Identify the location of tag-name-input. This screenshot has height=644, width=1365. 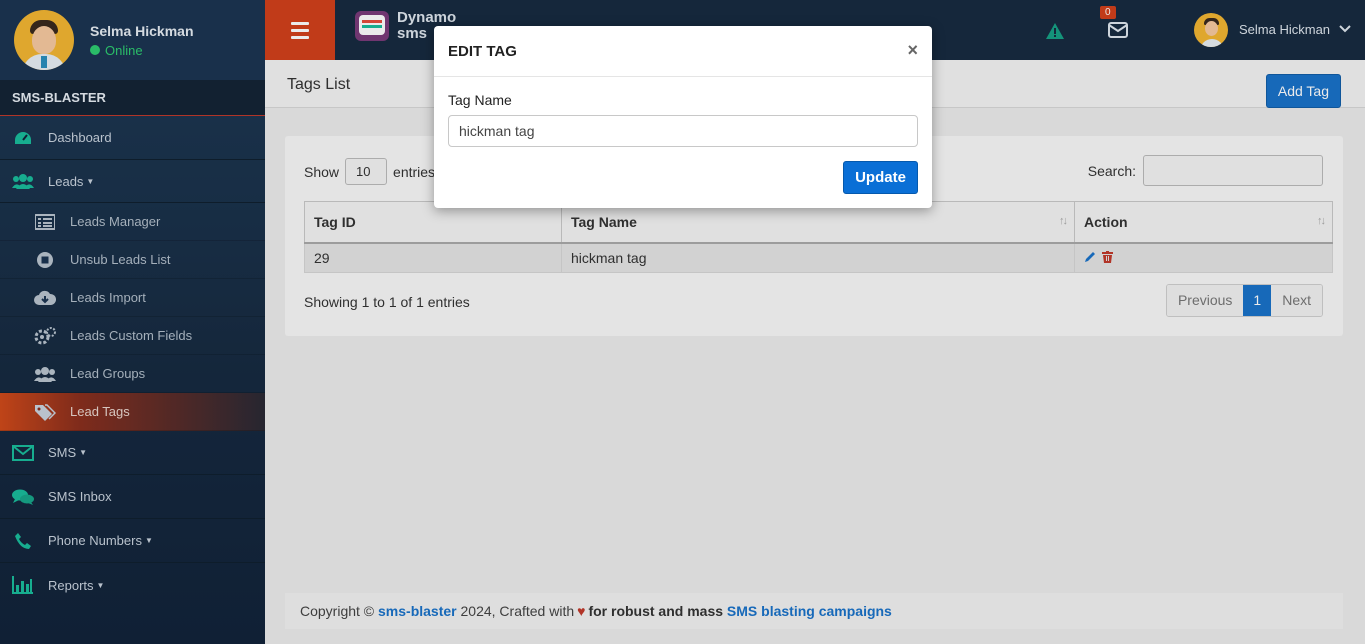
(683, 131).